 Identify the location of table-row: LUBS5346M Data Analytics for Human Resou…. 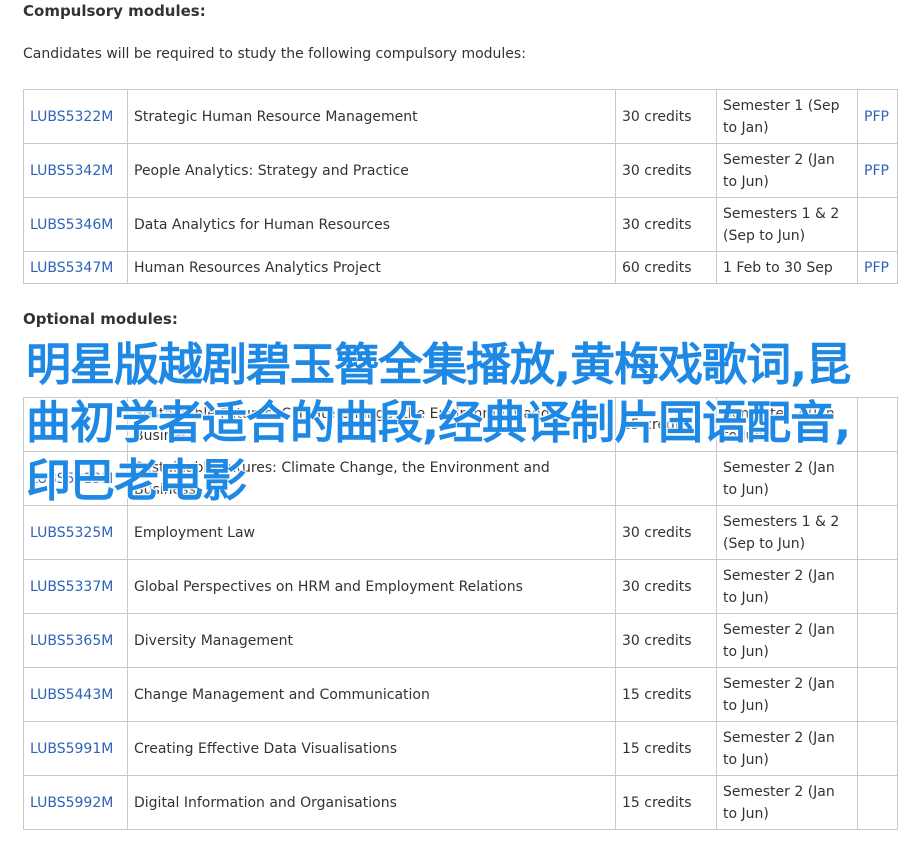
(460, 224).